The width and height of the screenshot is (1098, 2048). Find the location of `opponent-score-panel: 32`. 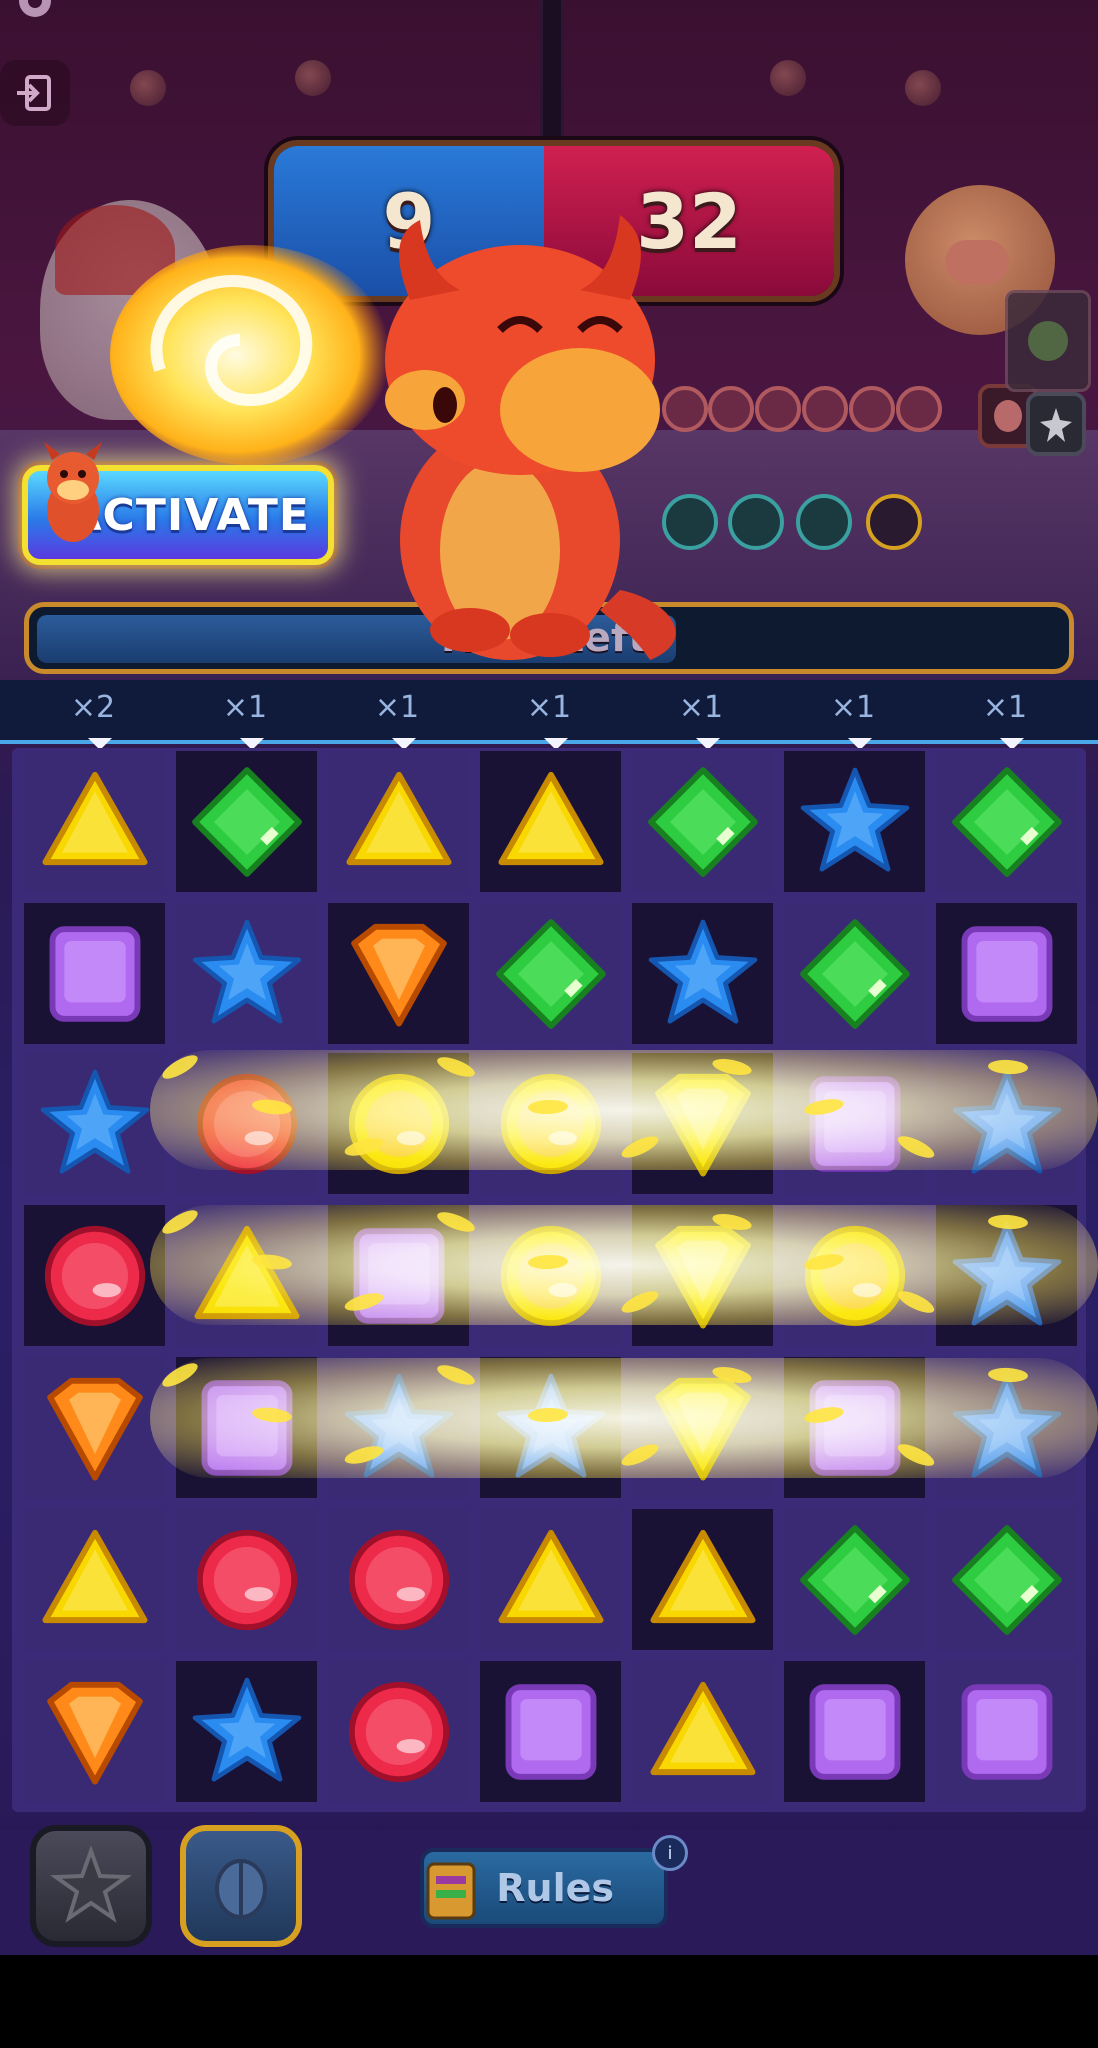

opponent-score-panel: 32 is located at coordinates (689, 221).